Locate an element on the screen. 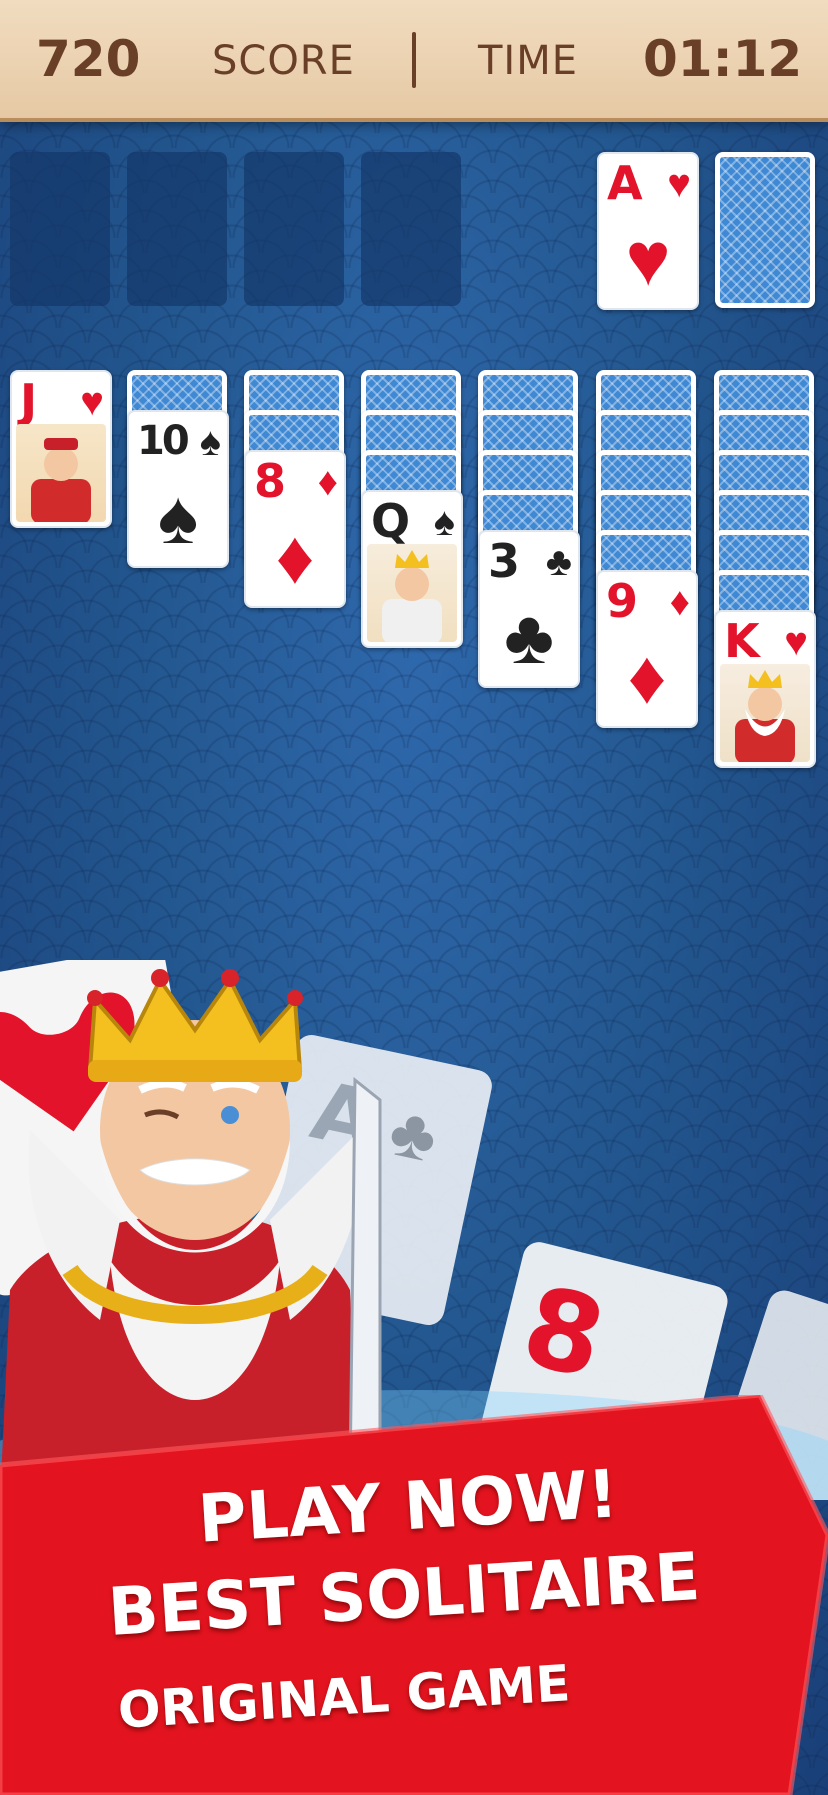 The width and height of the screenshot is (828, 1795). time-label: TIME is located at coordinates (528, 61).